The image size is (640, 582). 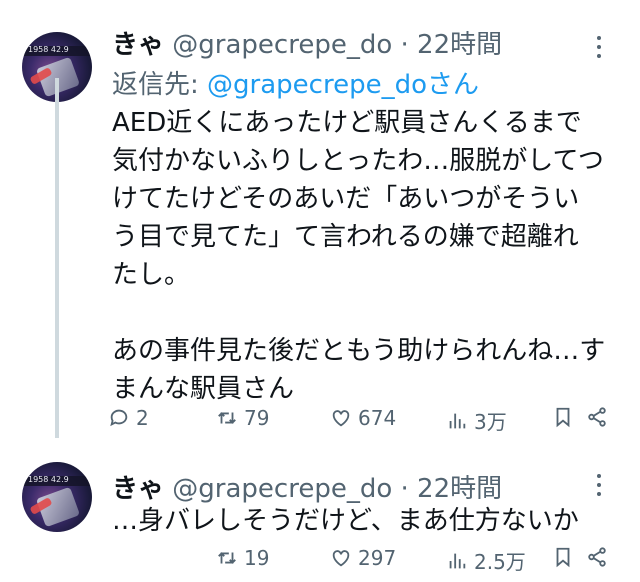 What do you see at coordinates (453, 85) in the screenshot?
I see `reply-suffix: さん` at bounding box center [453, 85].